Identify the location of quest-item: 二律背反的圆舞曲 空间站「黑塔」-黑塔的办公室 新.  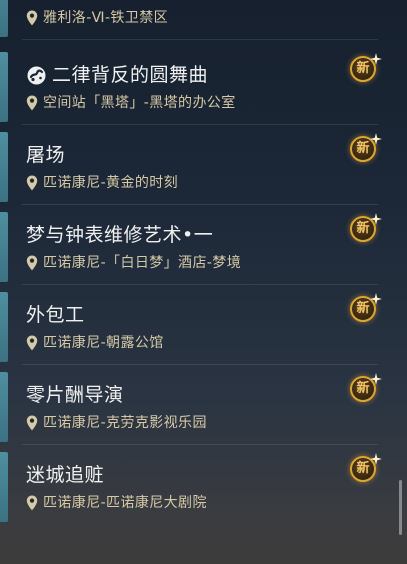
(196, 85).